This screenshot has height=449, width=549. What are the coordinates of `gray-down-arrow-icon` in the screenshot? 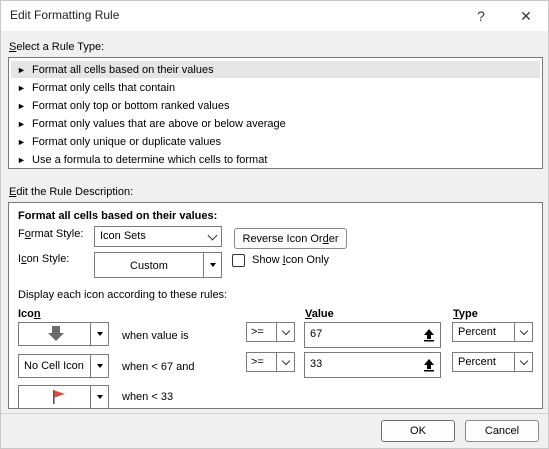 It's located at (56, 335).